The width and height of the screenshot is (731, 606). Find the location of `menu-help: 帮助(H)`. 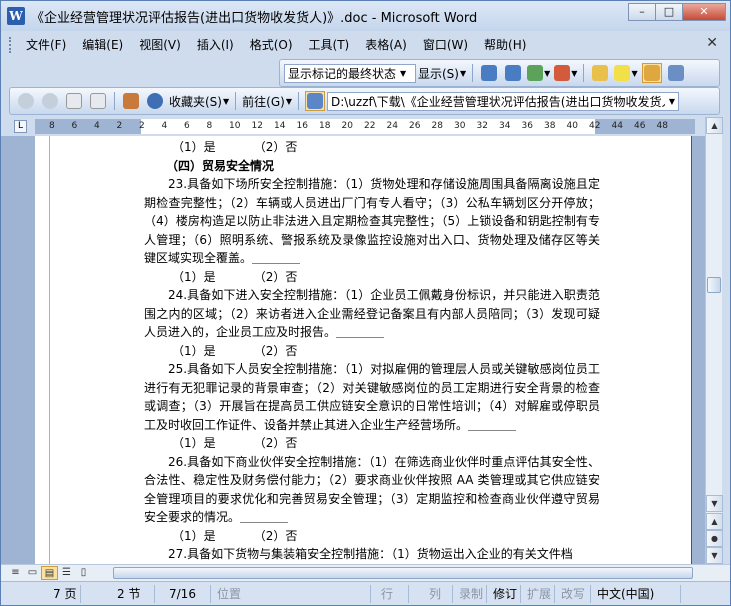

menu-help: 帮助(H) is located at coordinates (505, 44).